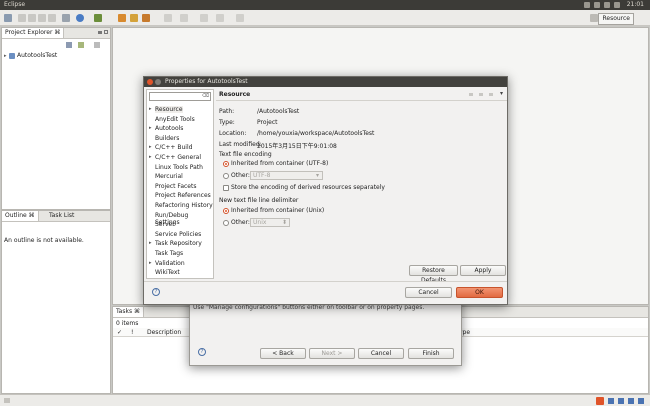  I want to click on inherited-encoding-radio, so click(226, 164).